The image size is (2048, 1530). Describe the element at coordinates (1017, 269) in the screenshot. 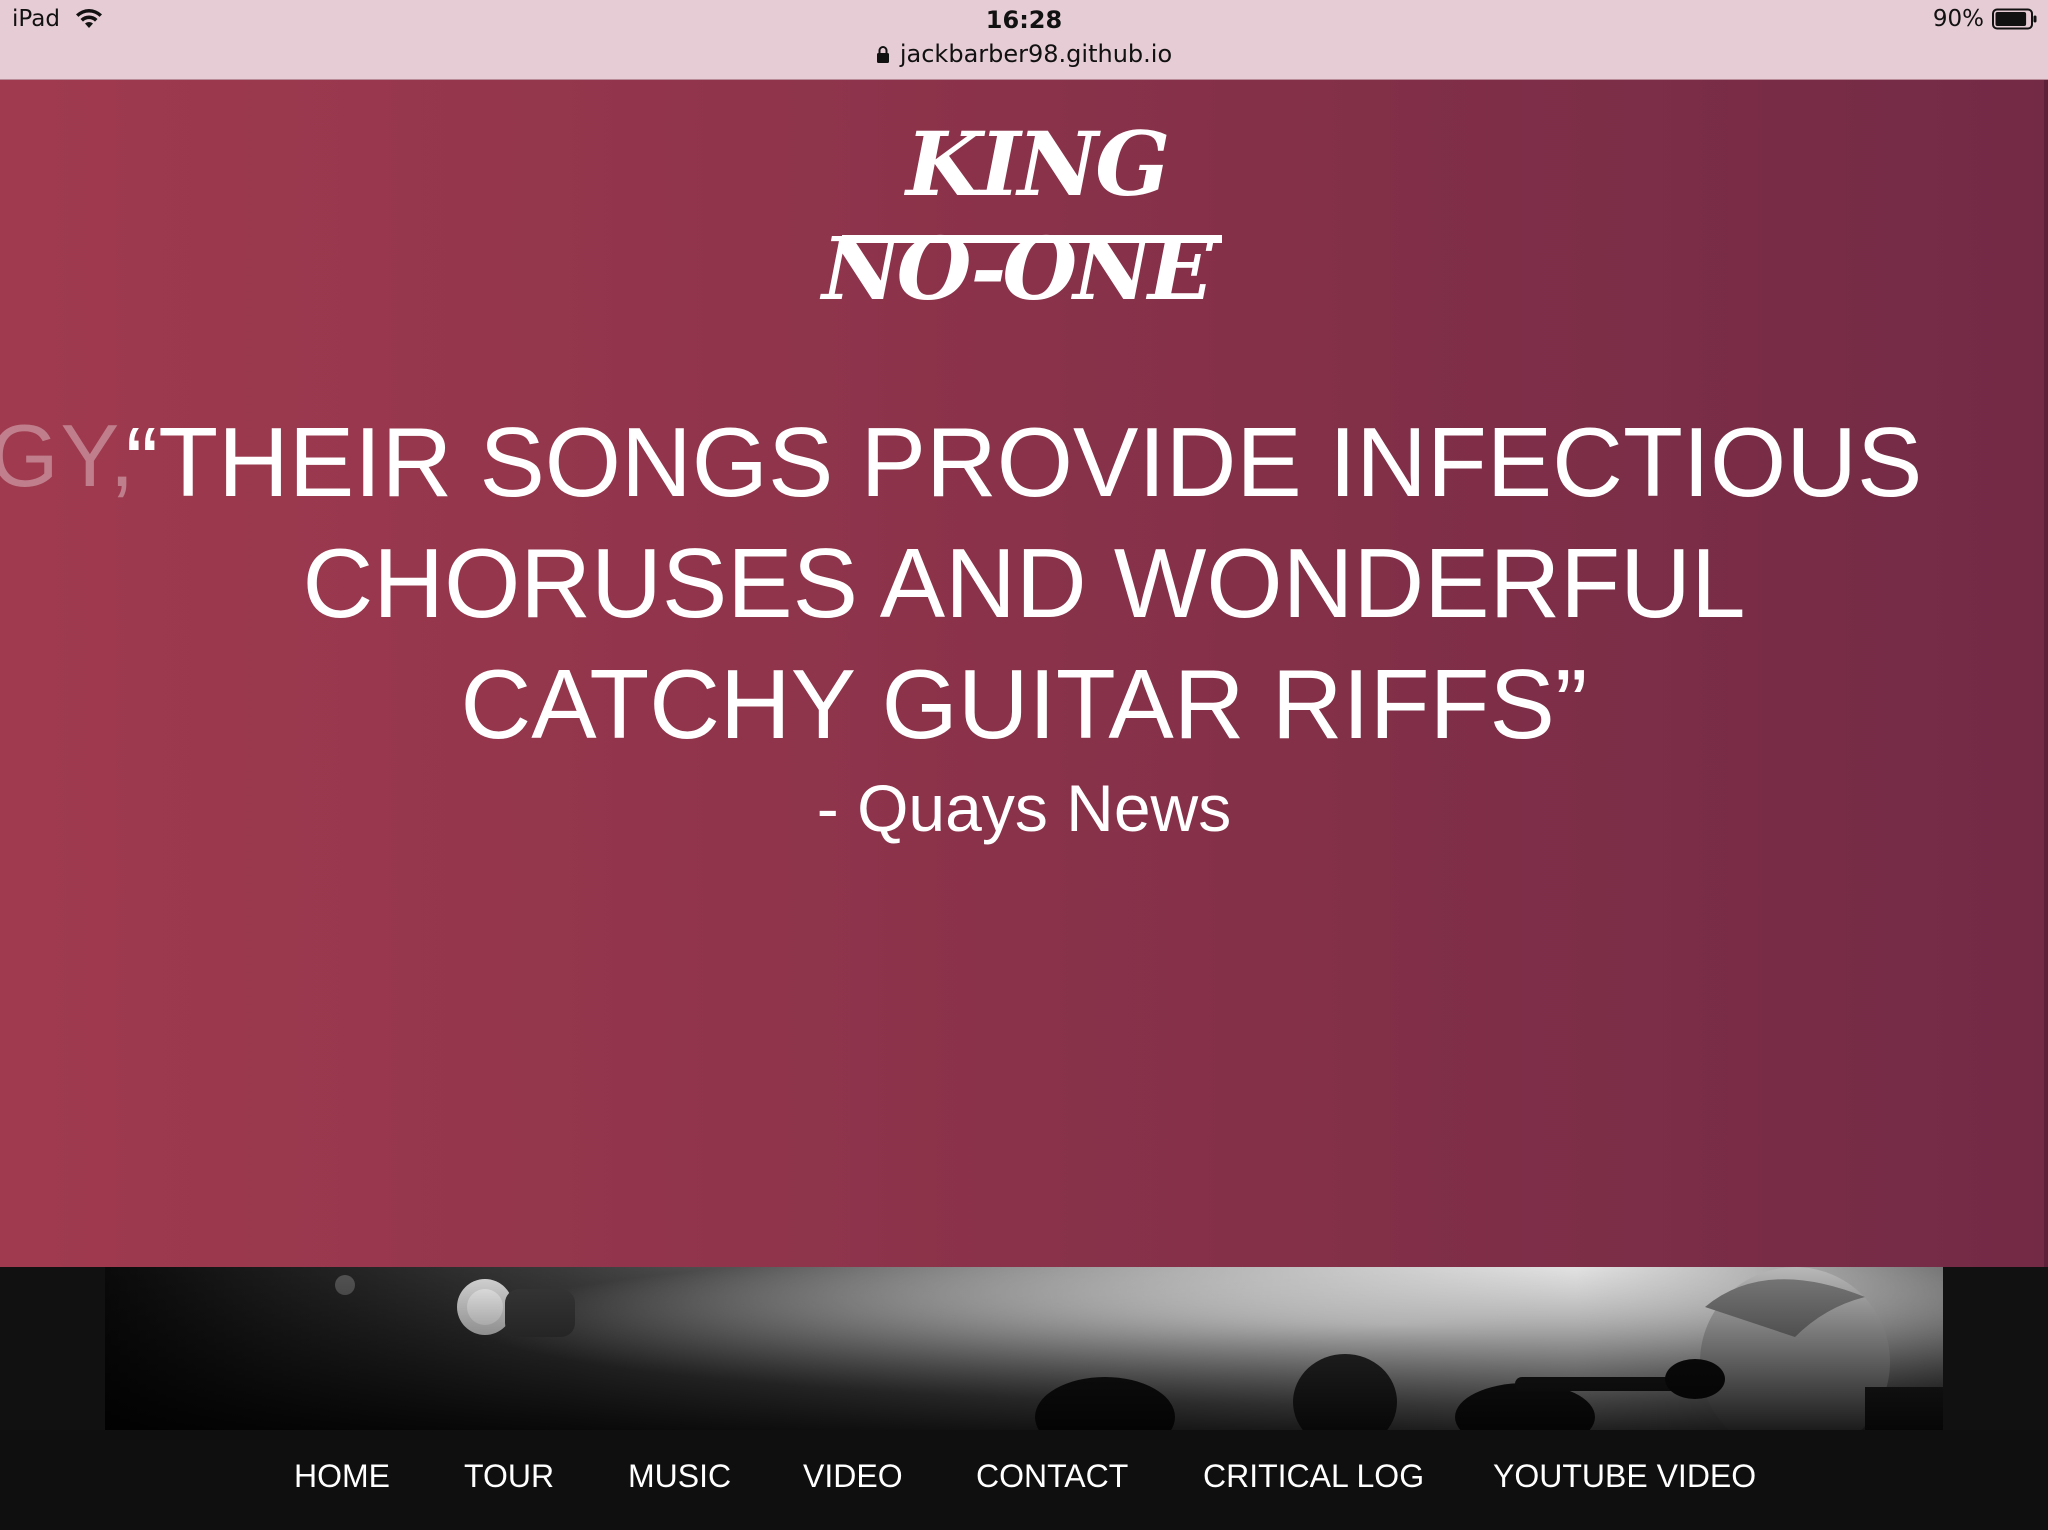

I see `logo-line-no-one: NO-ONE` at that location.